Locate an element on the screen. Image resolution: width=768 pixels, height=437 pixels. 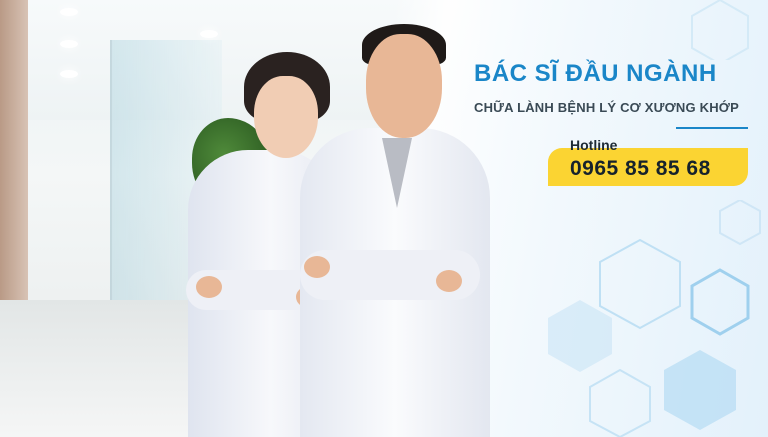
banner-subtitle: CHỮA LÀNH BỆNH LÝ CƠ XƯƠNG KHỚP is located at coordinates (606, 107).